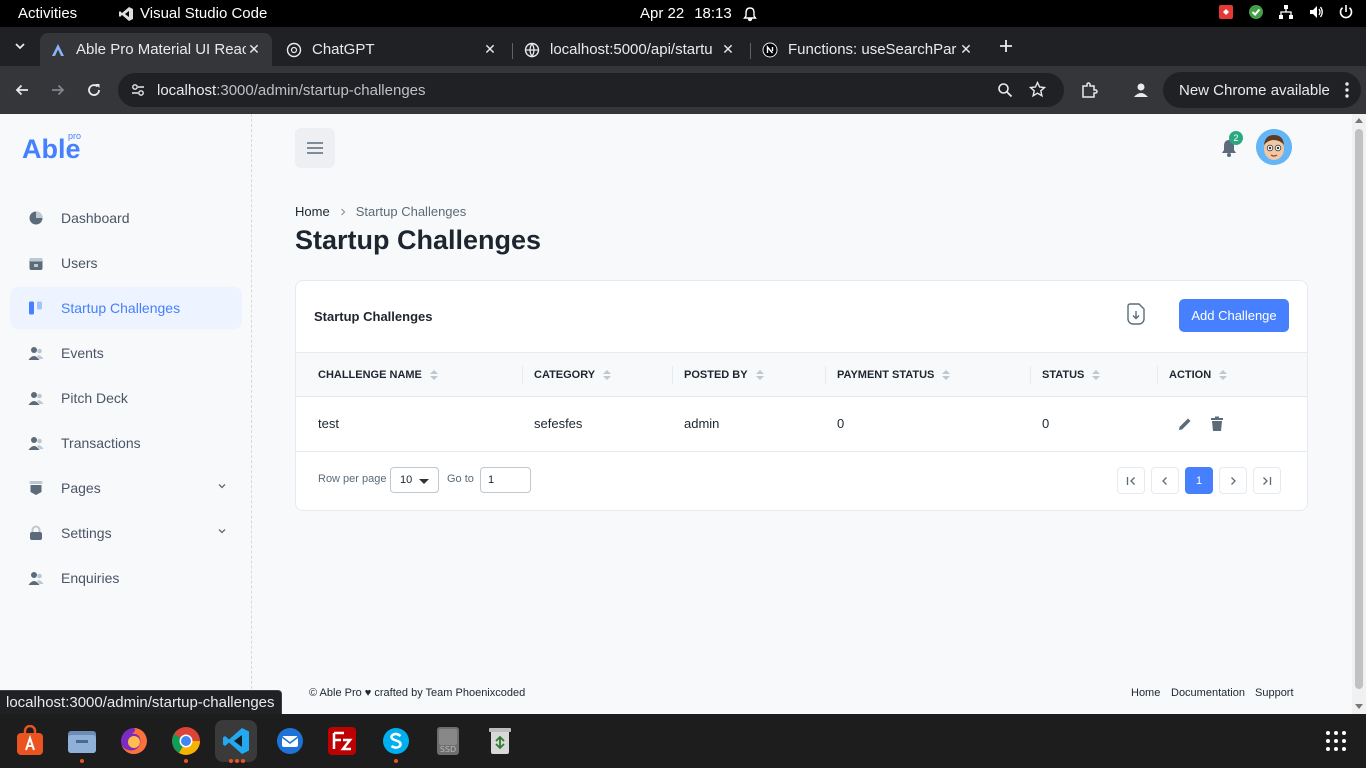 This screenshot has width=1366, height=768. I want to click on clock: Apr 22 18:13, so click(699, 13).